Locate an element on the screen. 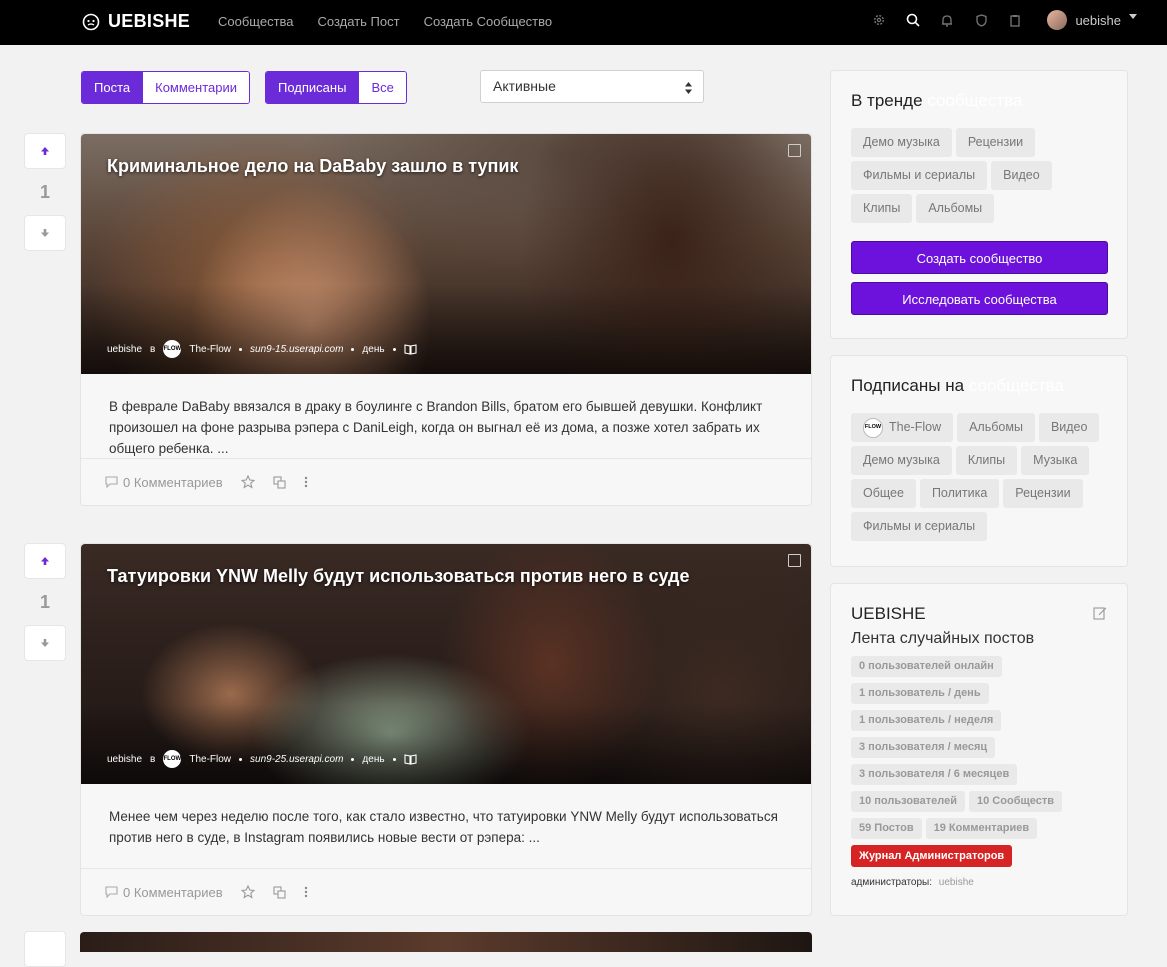 The height and width of the screenshot is (967, 1167). filter-all: Все is located at coordinates (382, 87).